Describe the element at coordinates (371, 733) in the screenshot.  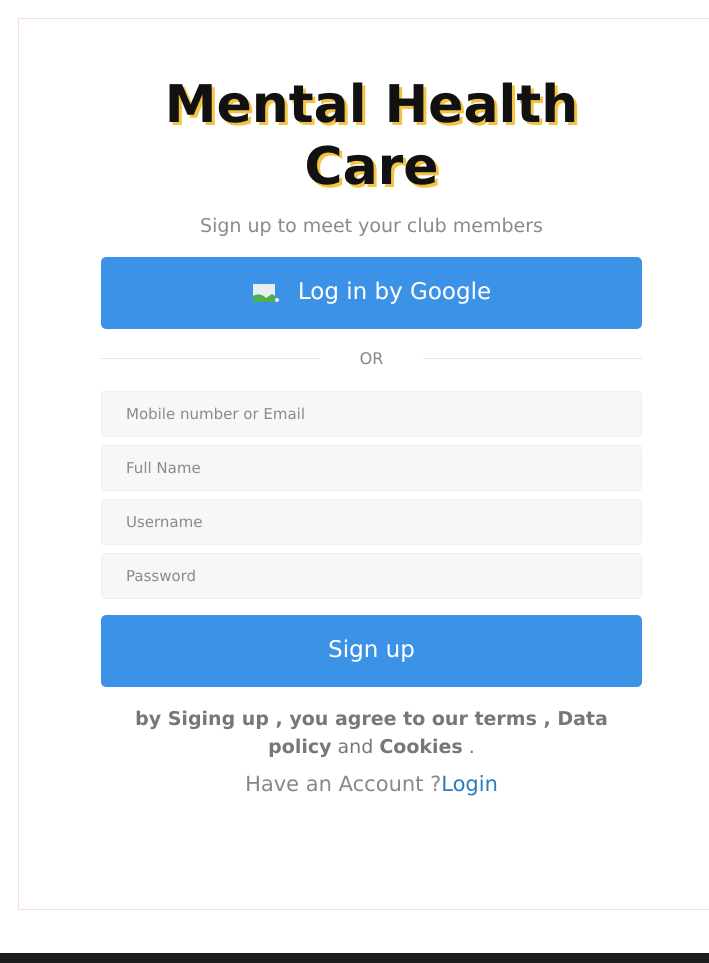
I see `terms-text: by Siging up , you agree to our terms , Data policy and Cookies .` at that location.